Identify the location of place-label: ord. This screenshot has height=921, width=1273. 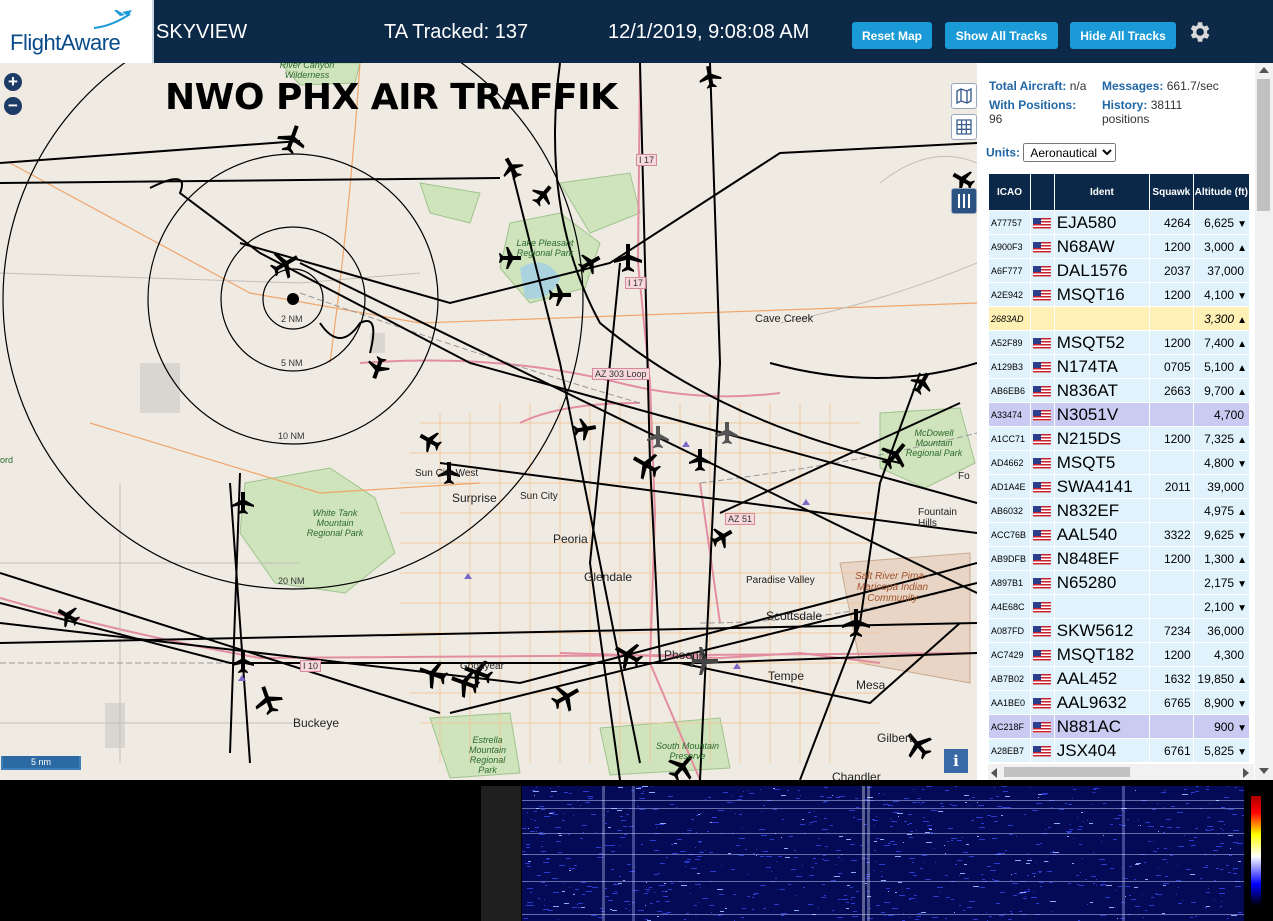
(7, 460).